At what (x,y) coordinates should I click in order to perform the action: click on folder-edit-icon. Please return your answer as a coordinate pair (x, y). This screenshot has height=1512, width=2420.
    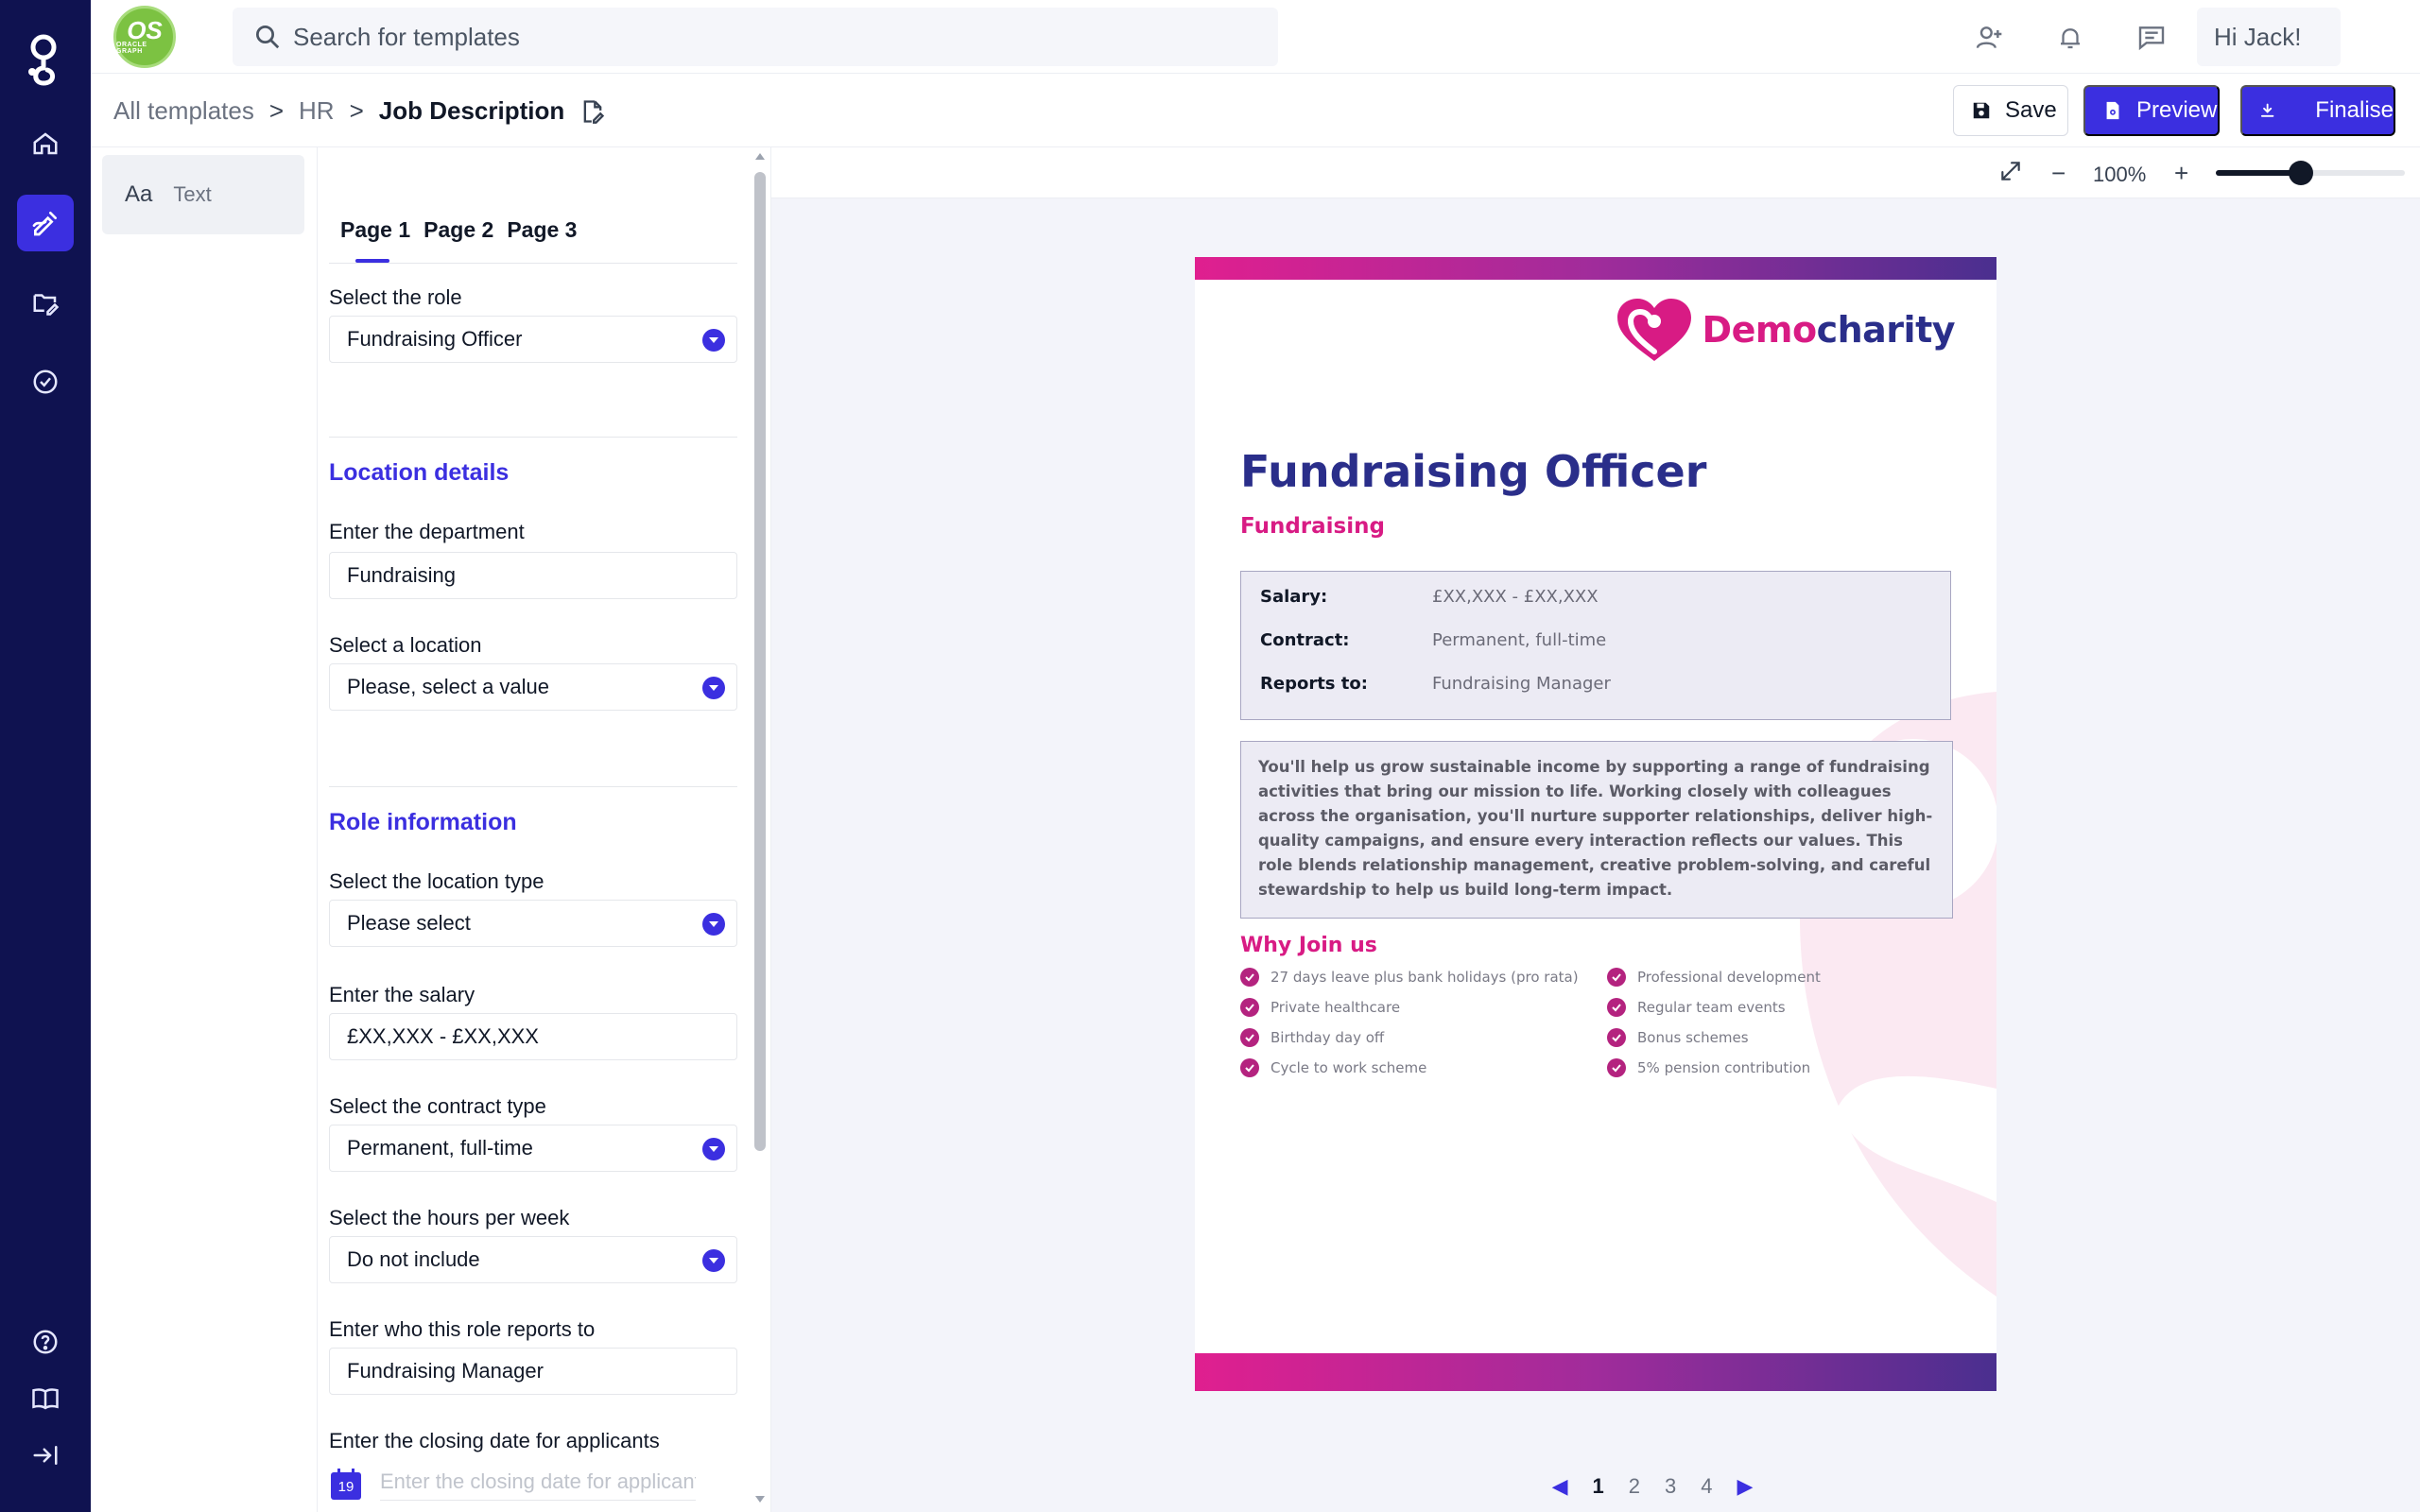
    Looking at the image, I should click on (45, 302).